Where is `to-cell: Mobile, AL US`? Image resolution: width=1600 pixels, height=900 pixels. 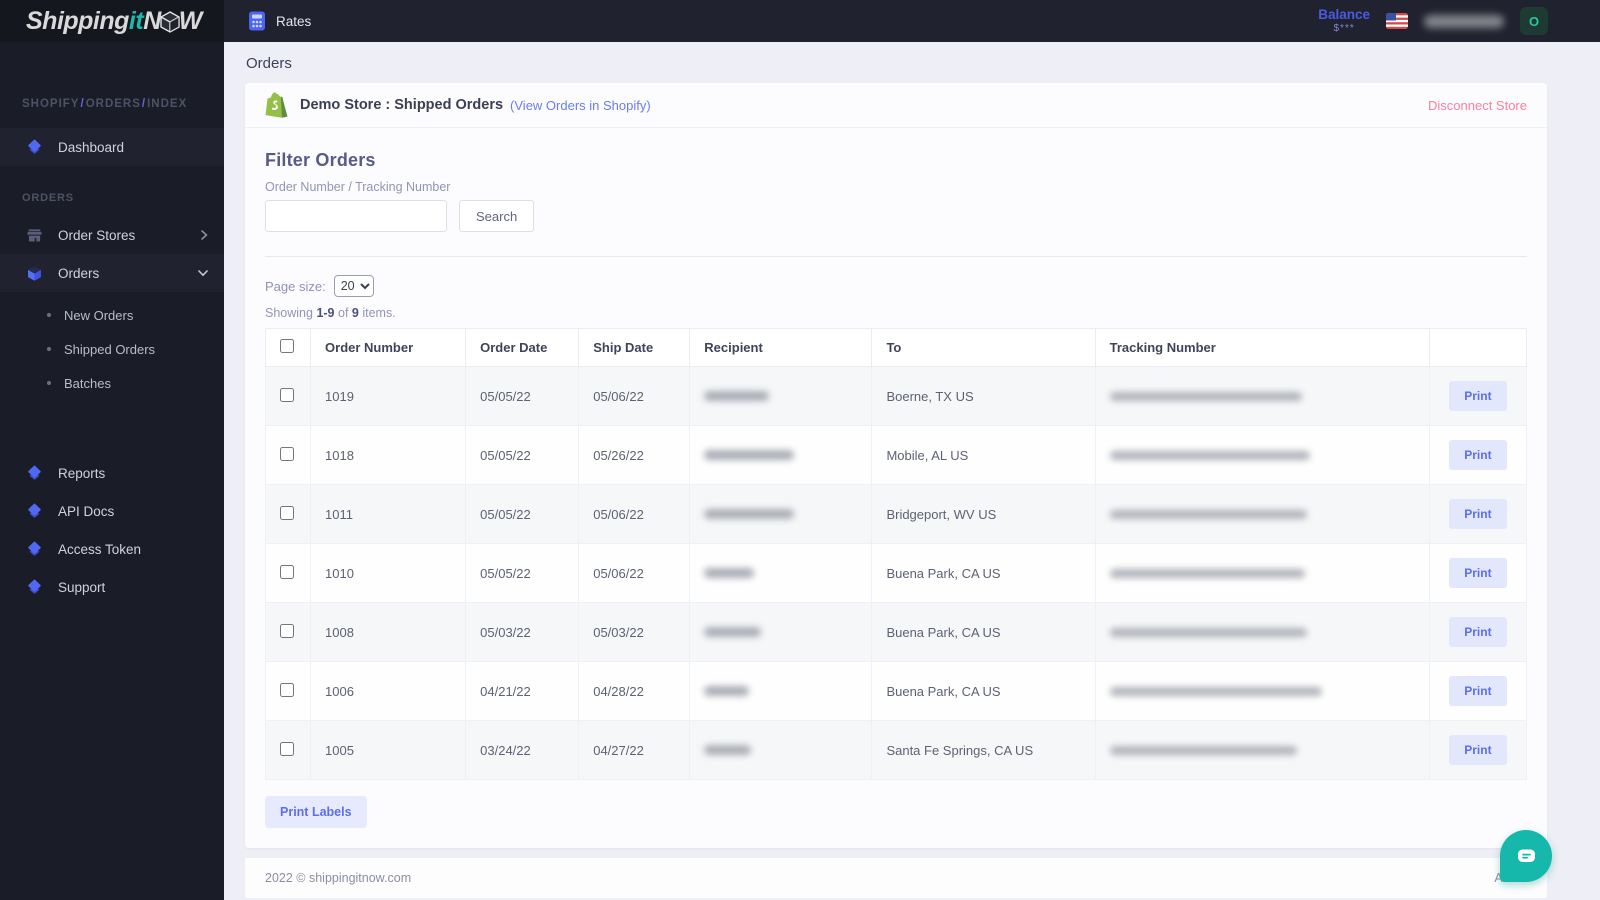
to-cell: Mobile, AL US is located at coordinates (983, 455).